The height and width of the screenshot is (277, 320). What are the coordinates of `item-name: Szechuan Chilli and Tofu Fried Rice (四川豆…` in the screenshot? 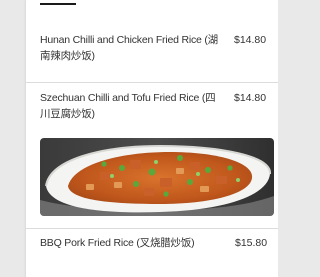 It's located at (128, 106).